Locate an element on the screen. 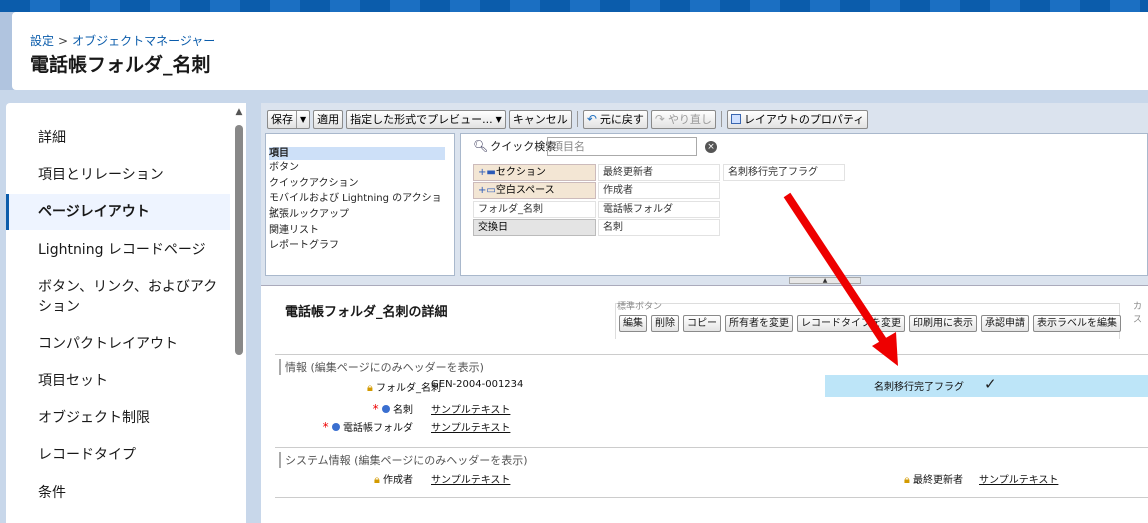 This screenshot has height=523, width=1148. annotation-arrow-icon is located at coordinates (840, 279).